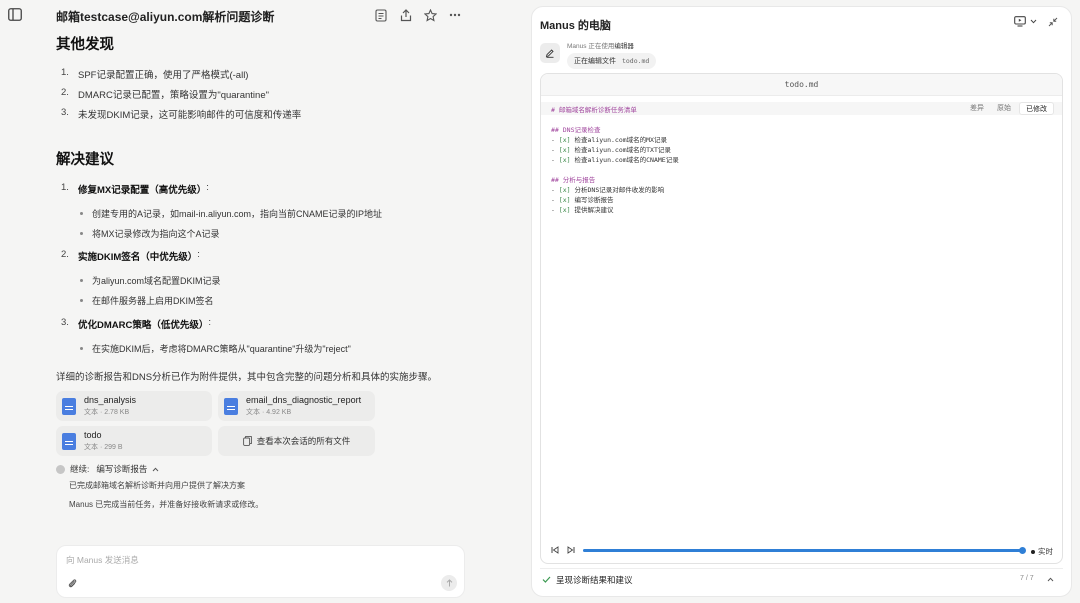 Image resolution: width=1080 pixels, height=603 pixels. I want to click on task-status-toggle: 继续: 编写诊断报告, so click(107, 469).